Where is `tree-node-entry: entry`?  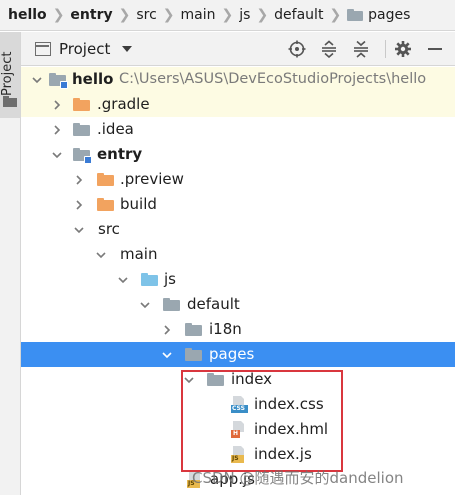
tree-node-entry: entry is located at coordinates (238, 154).